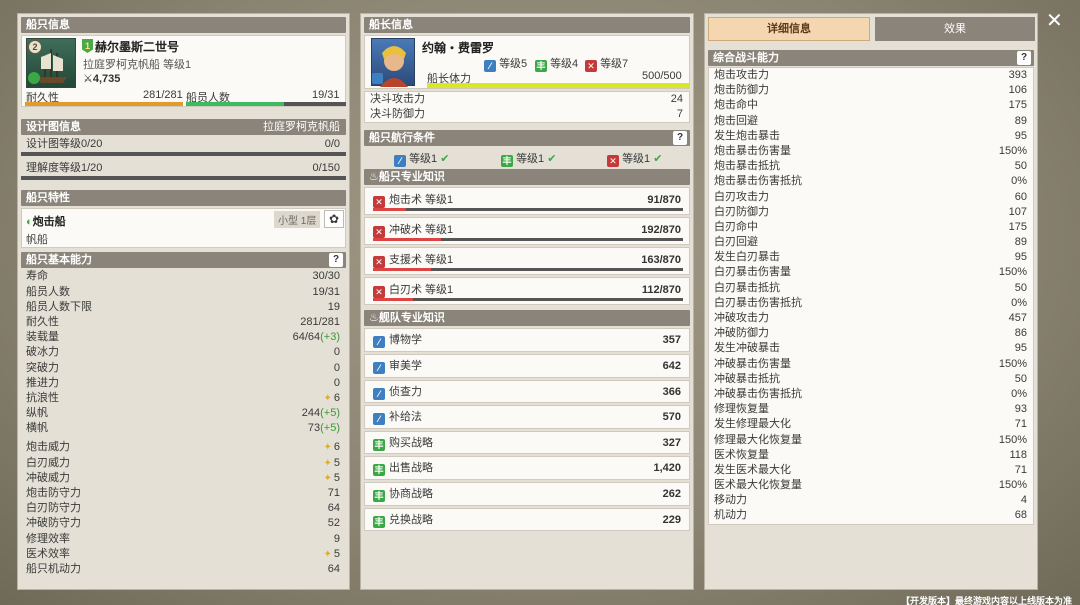  Describe the element at coordinates (183, 127) in the screenshot. I see `design-header: 设计图信息 拉庭罗柯克帆船` at that location.